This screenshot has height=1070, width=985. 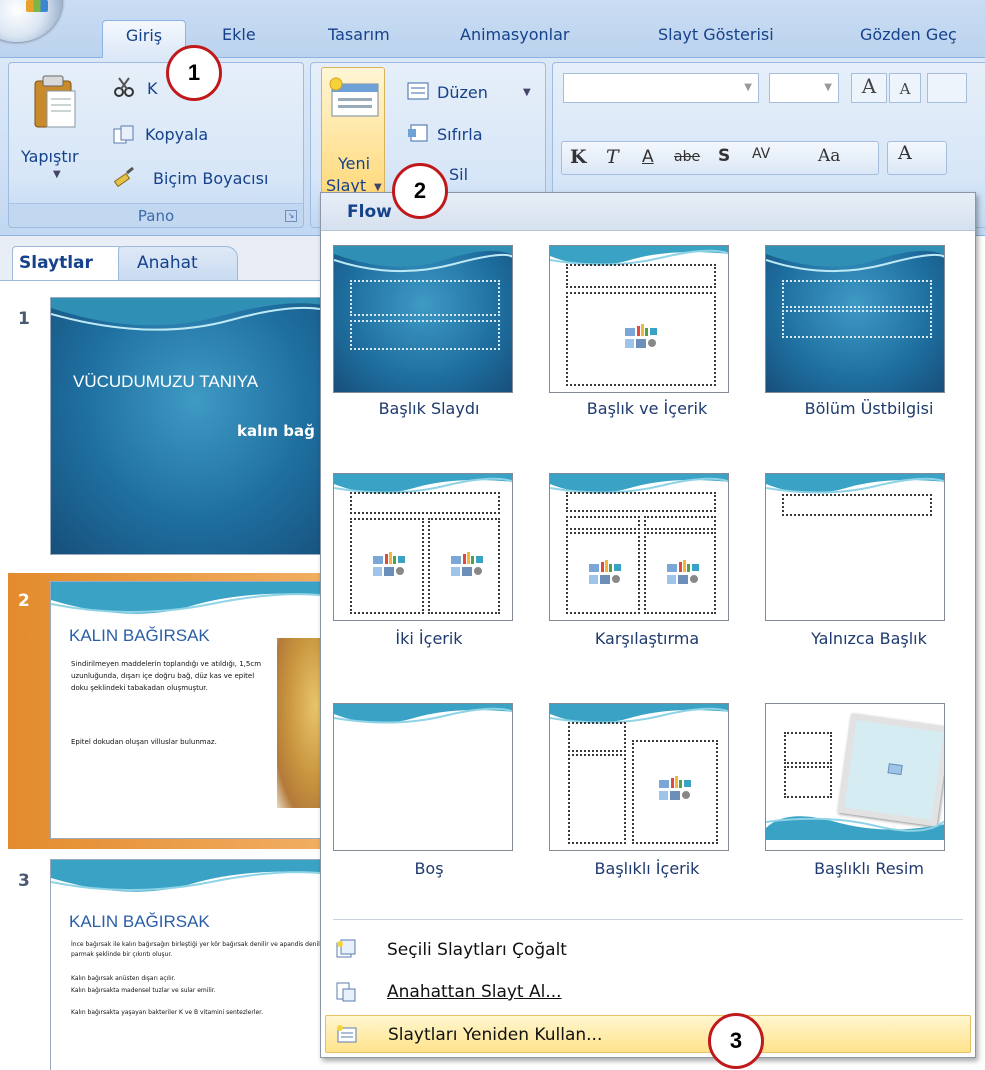 I want to click on office-button, so click(x=31, y=21).